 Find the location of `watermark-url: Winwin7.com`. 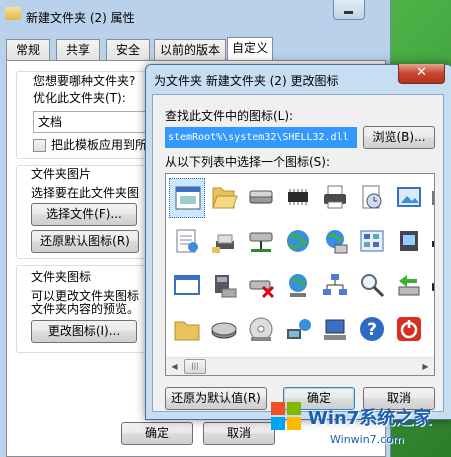

watermark-url: Winwin7.com is located at coordinates (367, 439).